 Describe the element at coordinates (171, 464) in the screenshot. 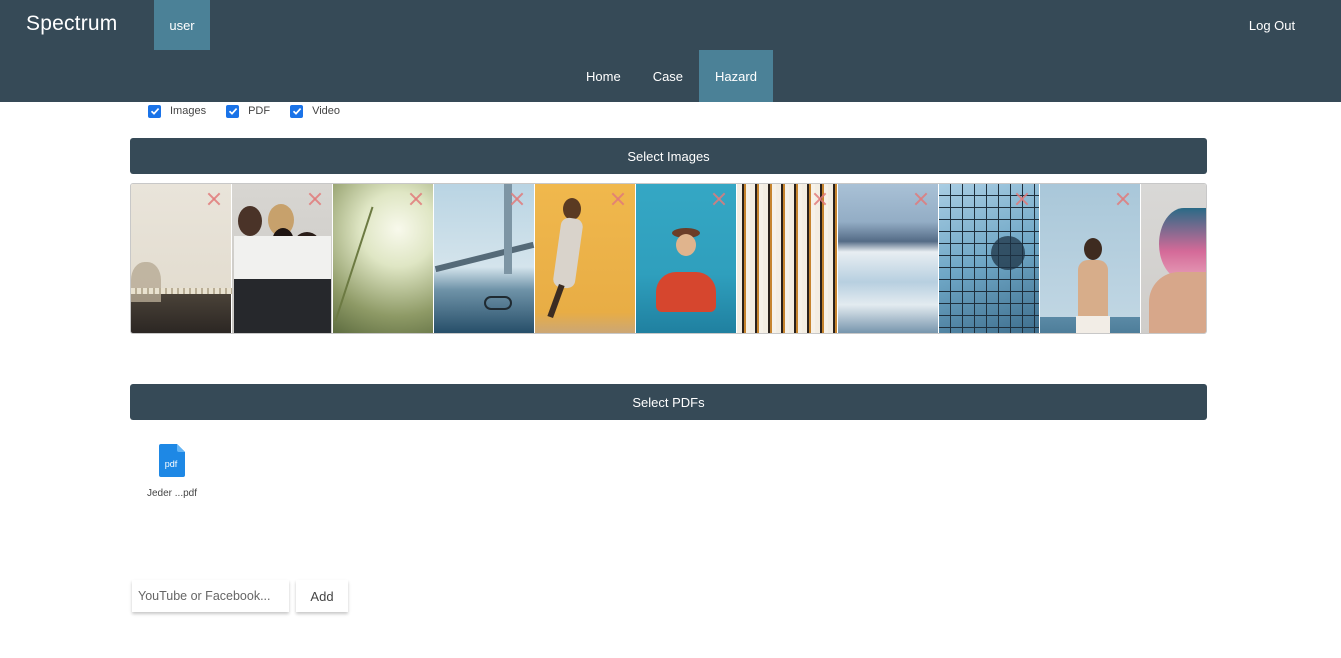

I see `pdf-icon-text: pdf` at that location.